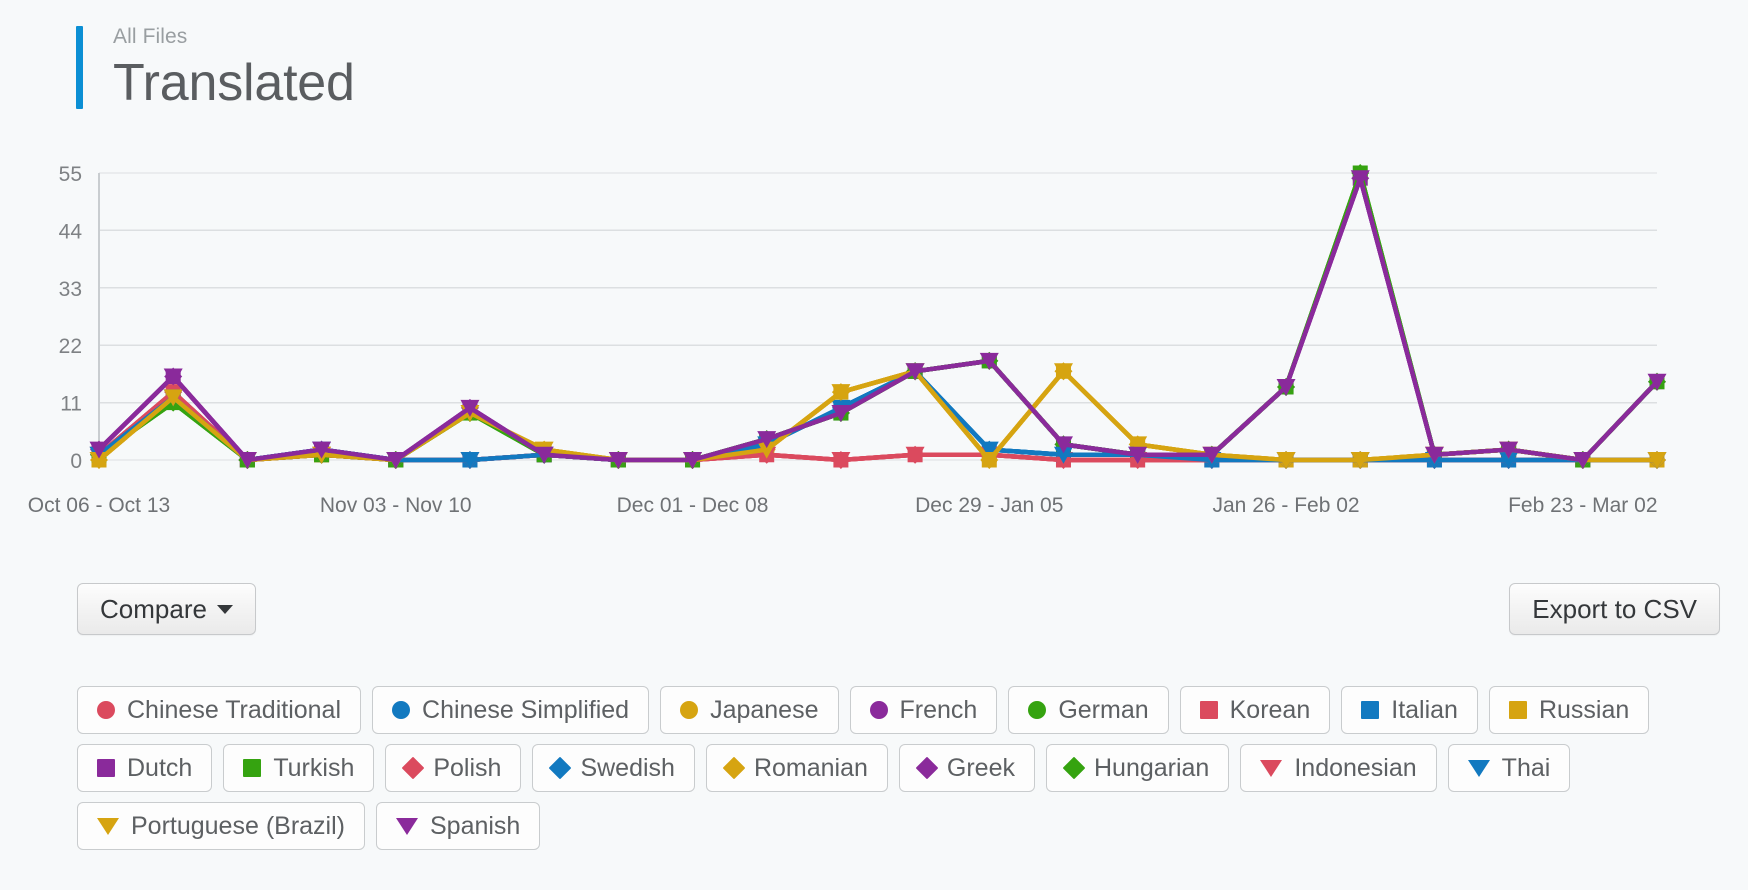 Image resolution: width=1748 pixels, height=890 pixels. I want to click on legend-item-label: Russian, so click(1584, 709).